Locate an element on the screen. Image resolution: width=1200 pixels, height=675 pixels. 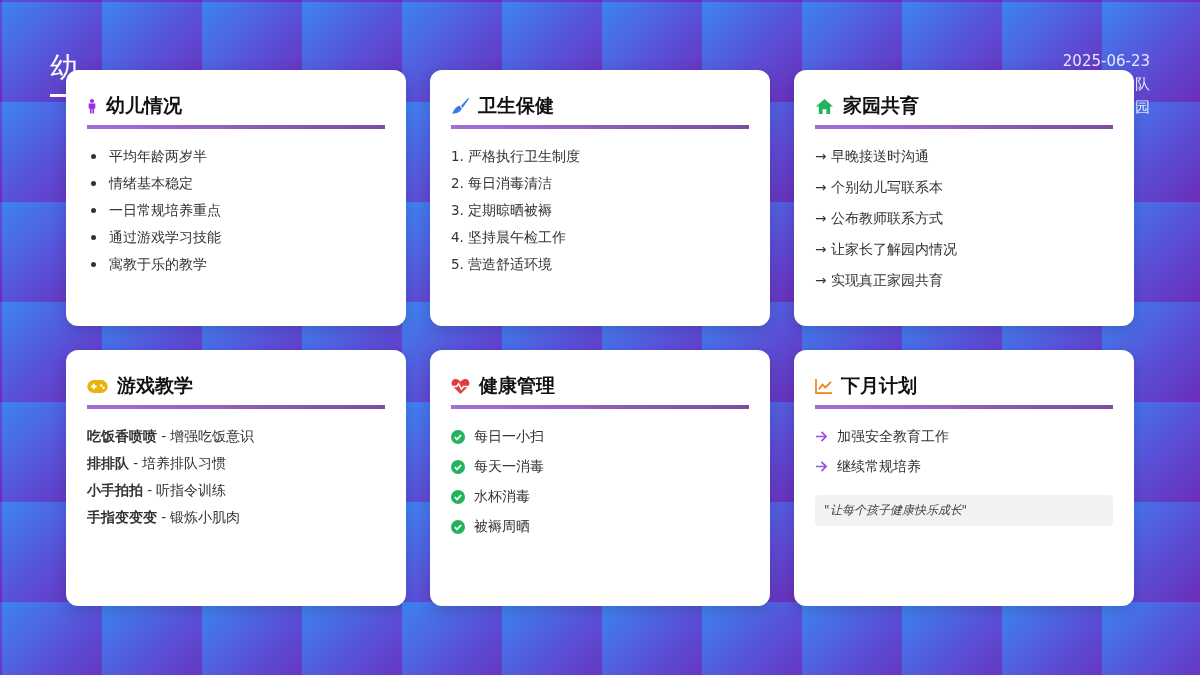
list-item: 3. 定期晾晒被褥 is located at coordinates (502, 210).